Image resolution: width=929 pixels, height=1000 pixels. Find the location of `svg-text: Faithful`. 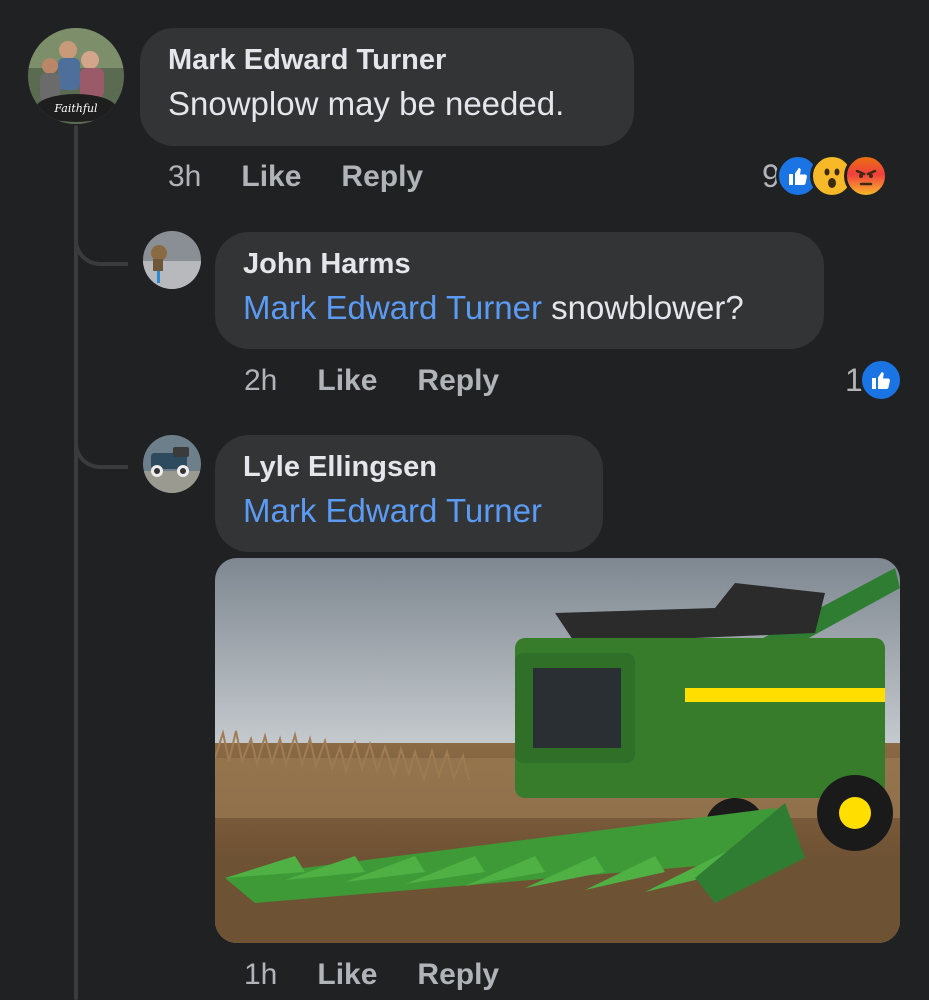

svg-text: Faithful is located at coordinates (75, 108).